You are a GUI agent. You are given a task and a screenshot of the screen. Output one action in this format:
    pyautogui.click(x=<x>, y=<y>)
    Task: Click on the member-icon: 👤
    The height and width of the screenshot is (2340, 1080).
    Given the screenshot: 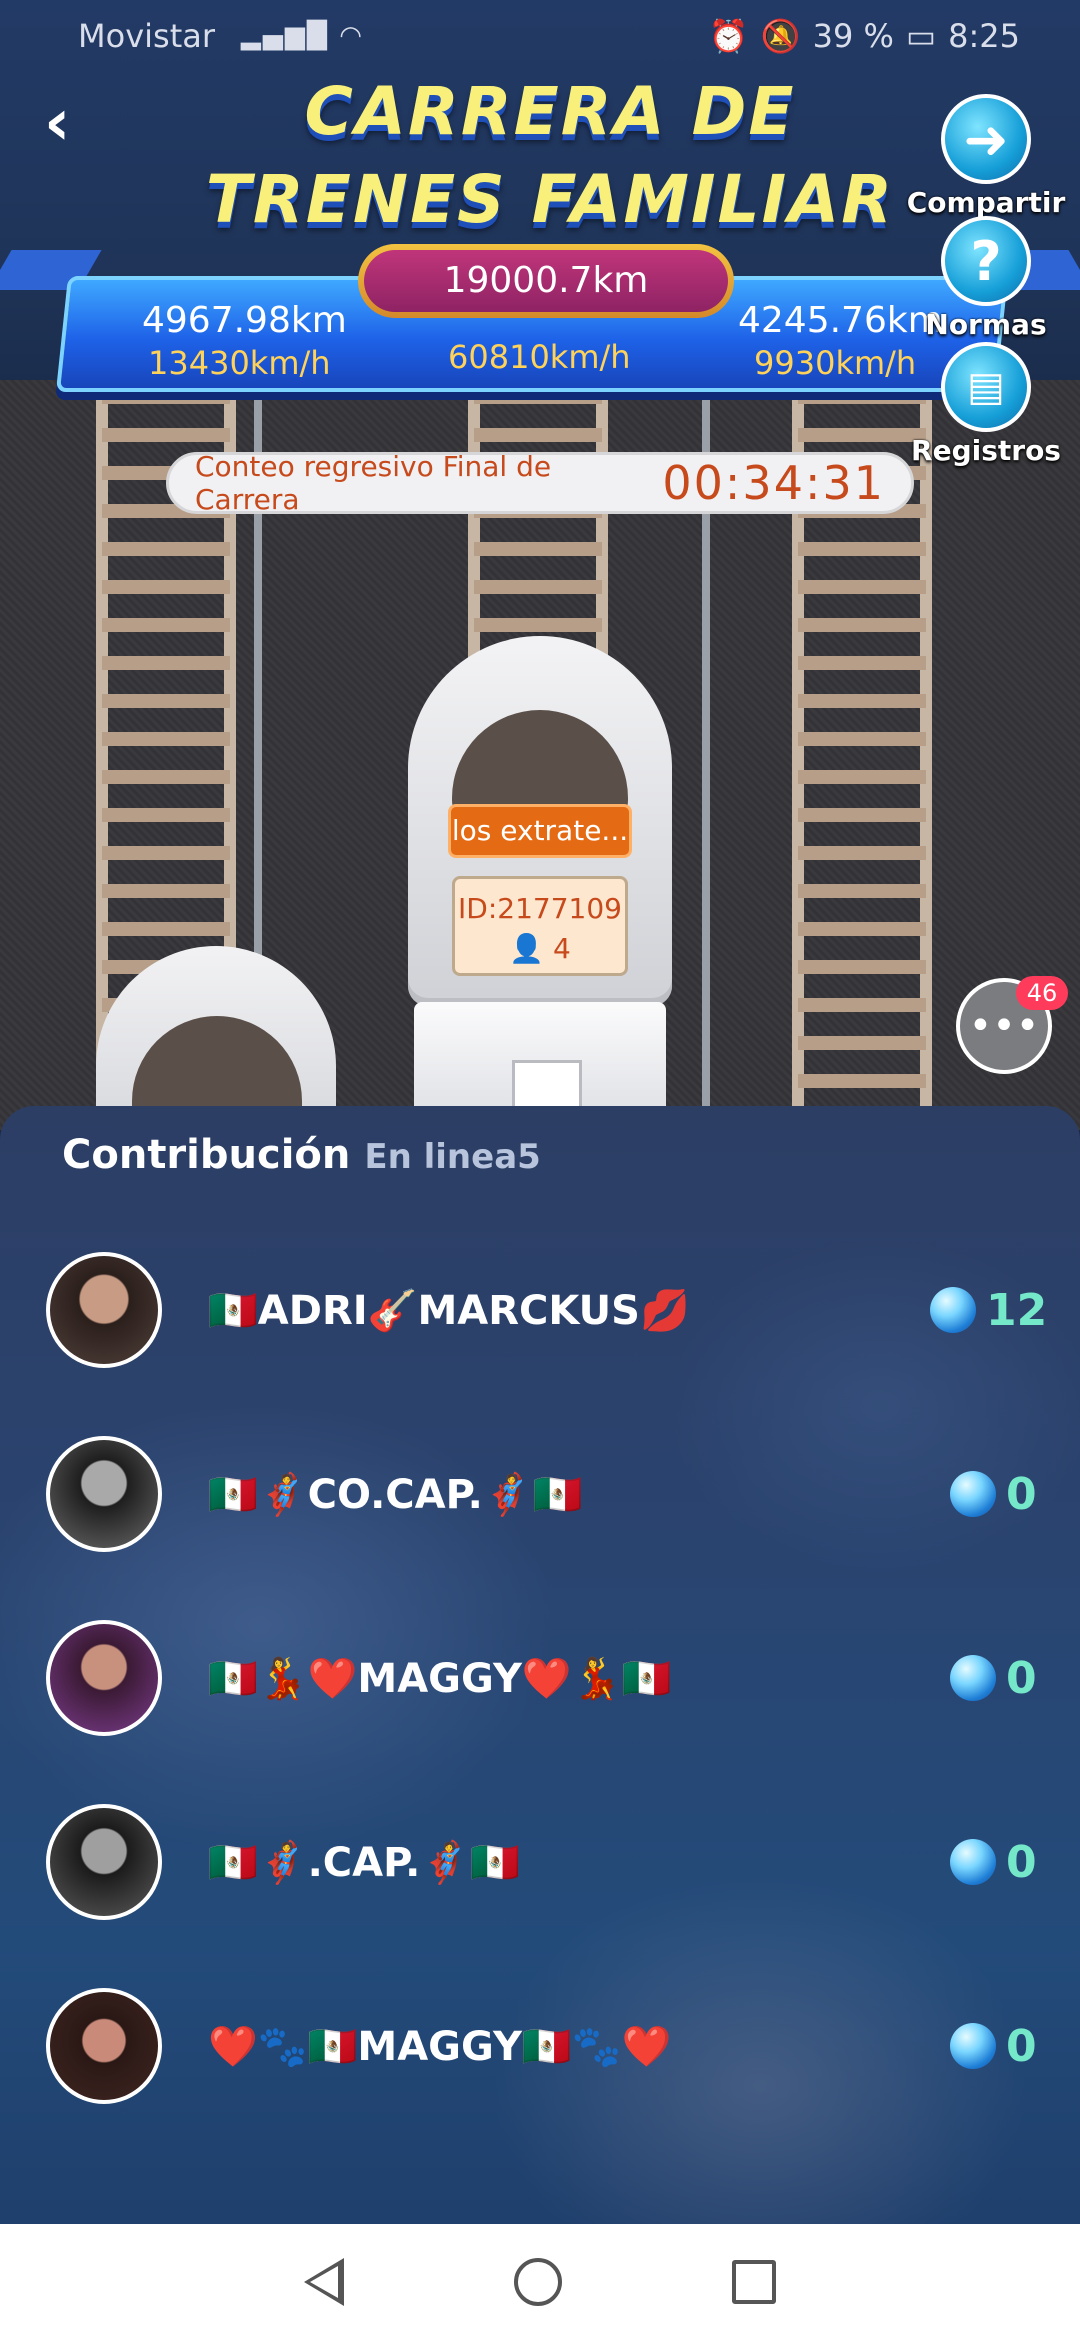 What is the action you would take?
    pyautogui.click(x=527, y=948)
    